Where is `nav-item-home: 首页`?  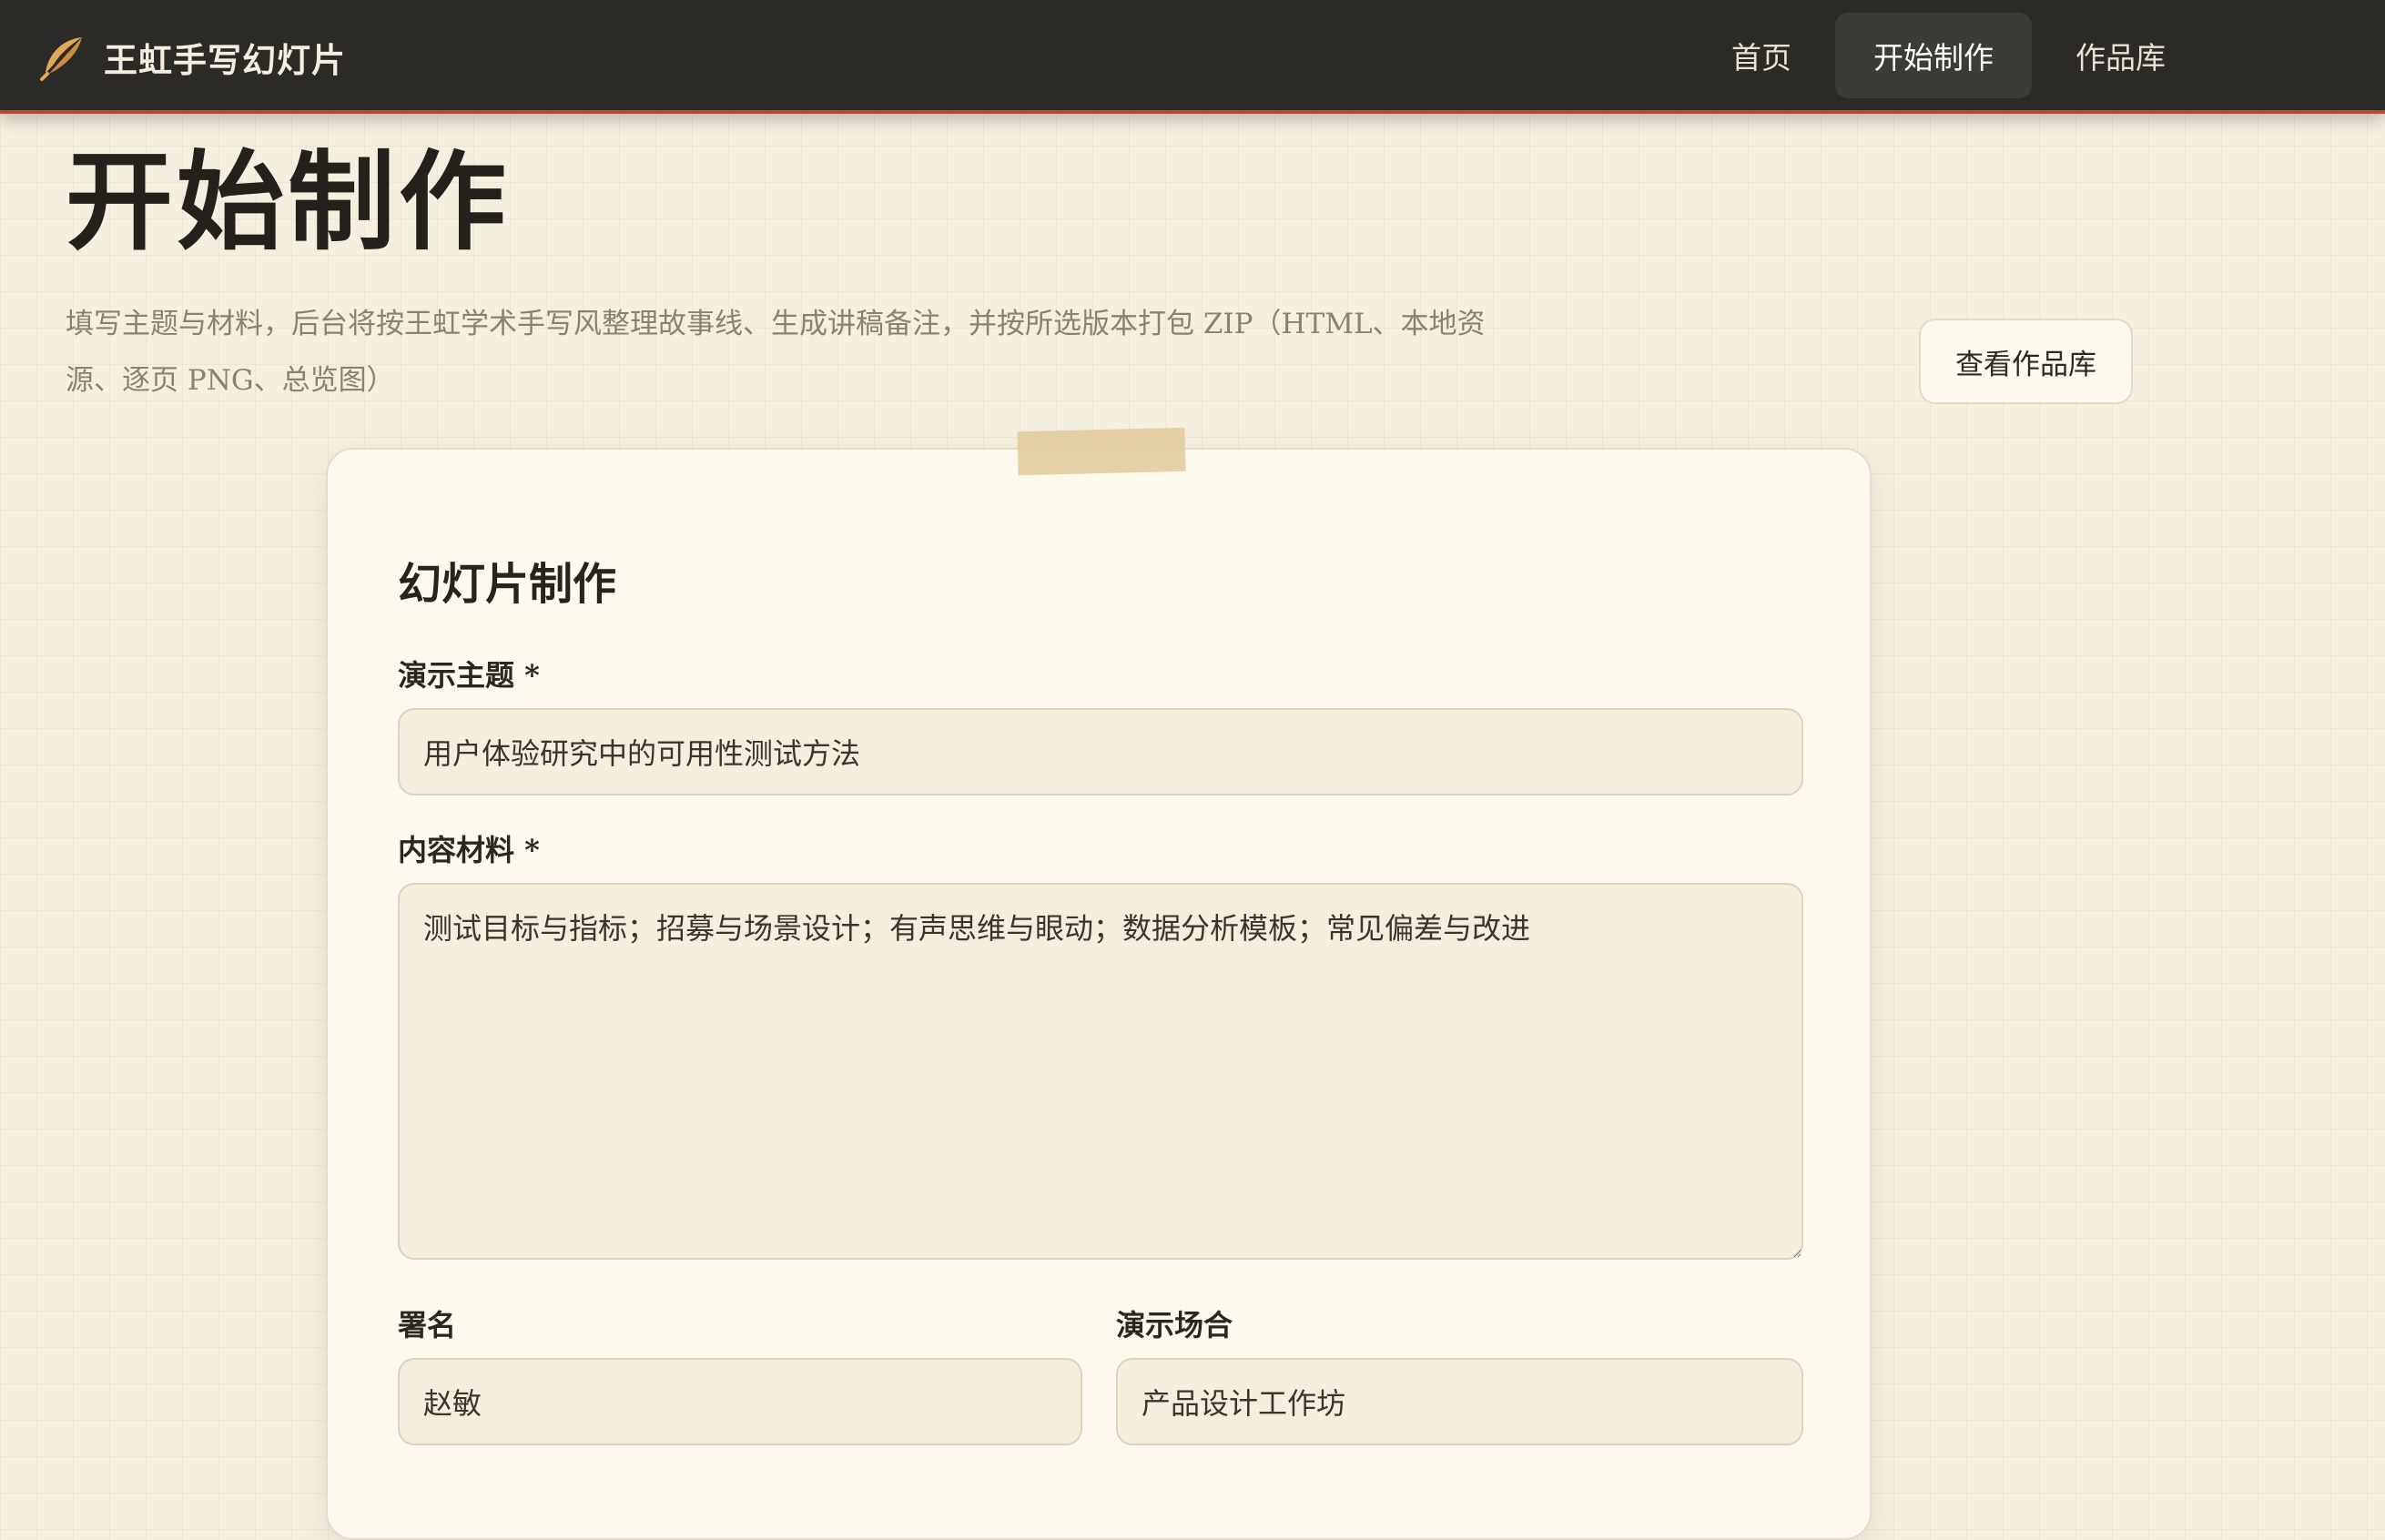 nav-item-home: 首页 is located at coordinates (1762, 55).